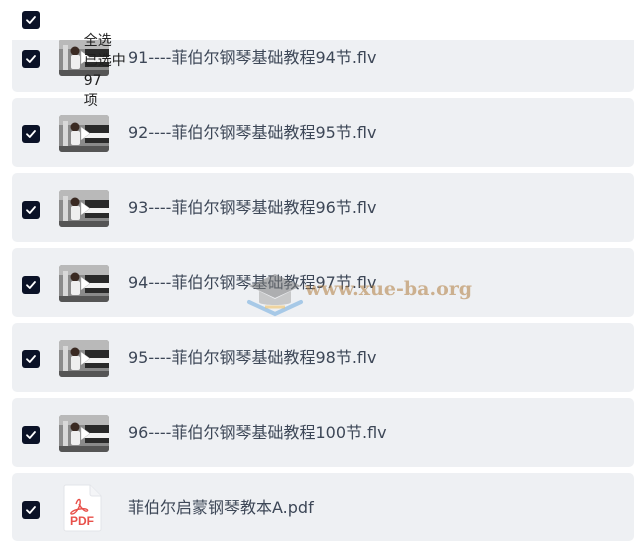 This screenshot has height=545, width=634. What do you see at coordinates (104, 61) in the screenshot?
I see `selected-label: 已选中` at bounding box center [104, 61].